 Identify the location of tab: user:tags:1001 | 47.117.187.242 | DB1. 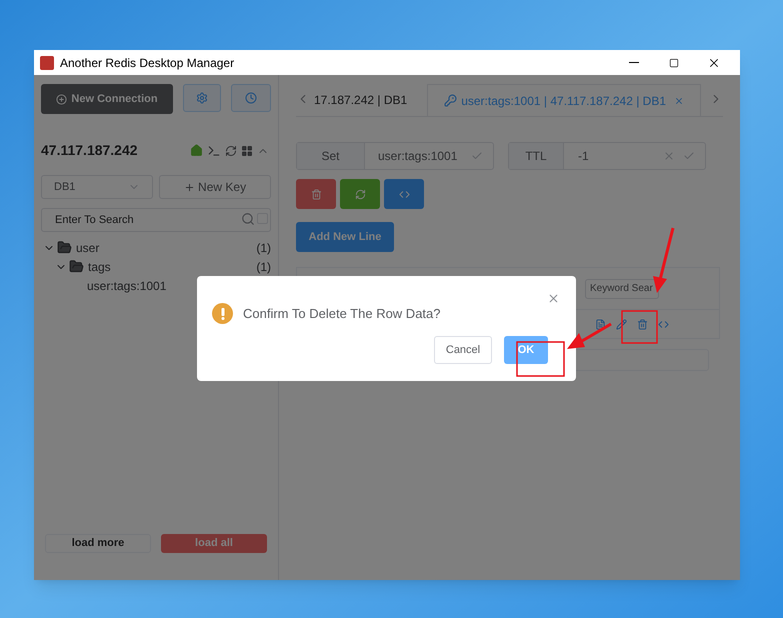
(564, 100).